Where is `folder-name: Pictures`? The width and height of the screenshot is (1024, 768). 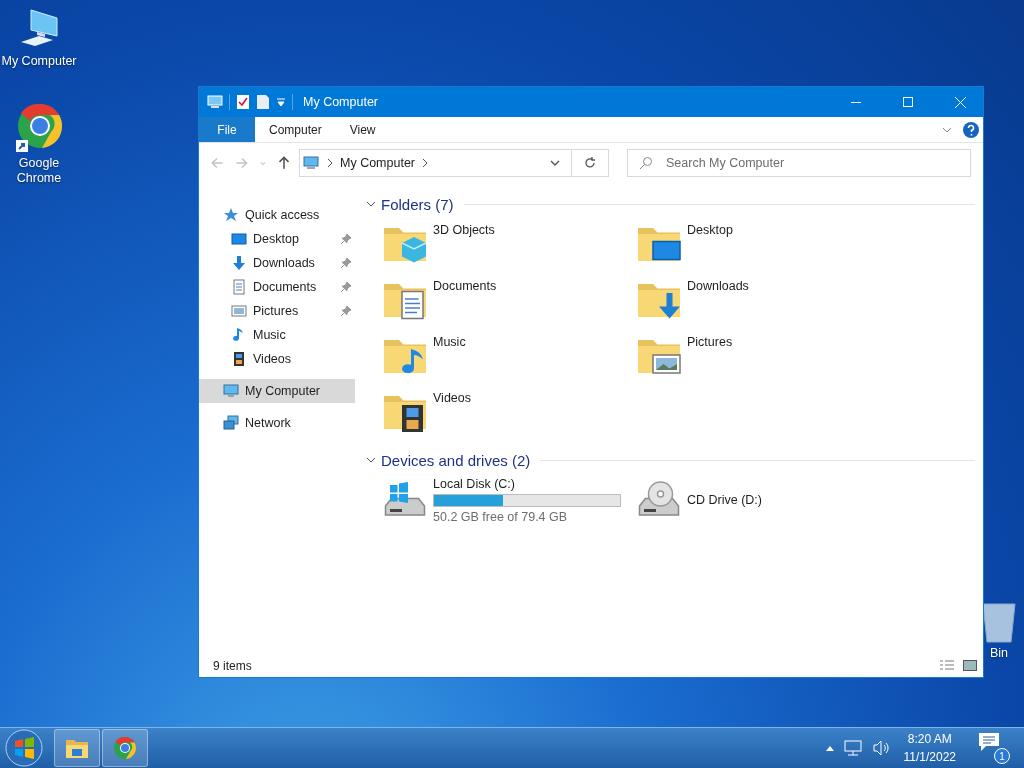 folder-name: Pictures is located at coordinates (710, 342).